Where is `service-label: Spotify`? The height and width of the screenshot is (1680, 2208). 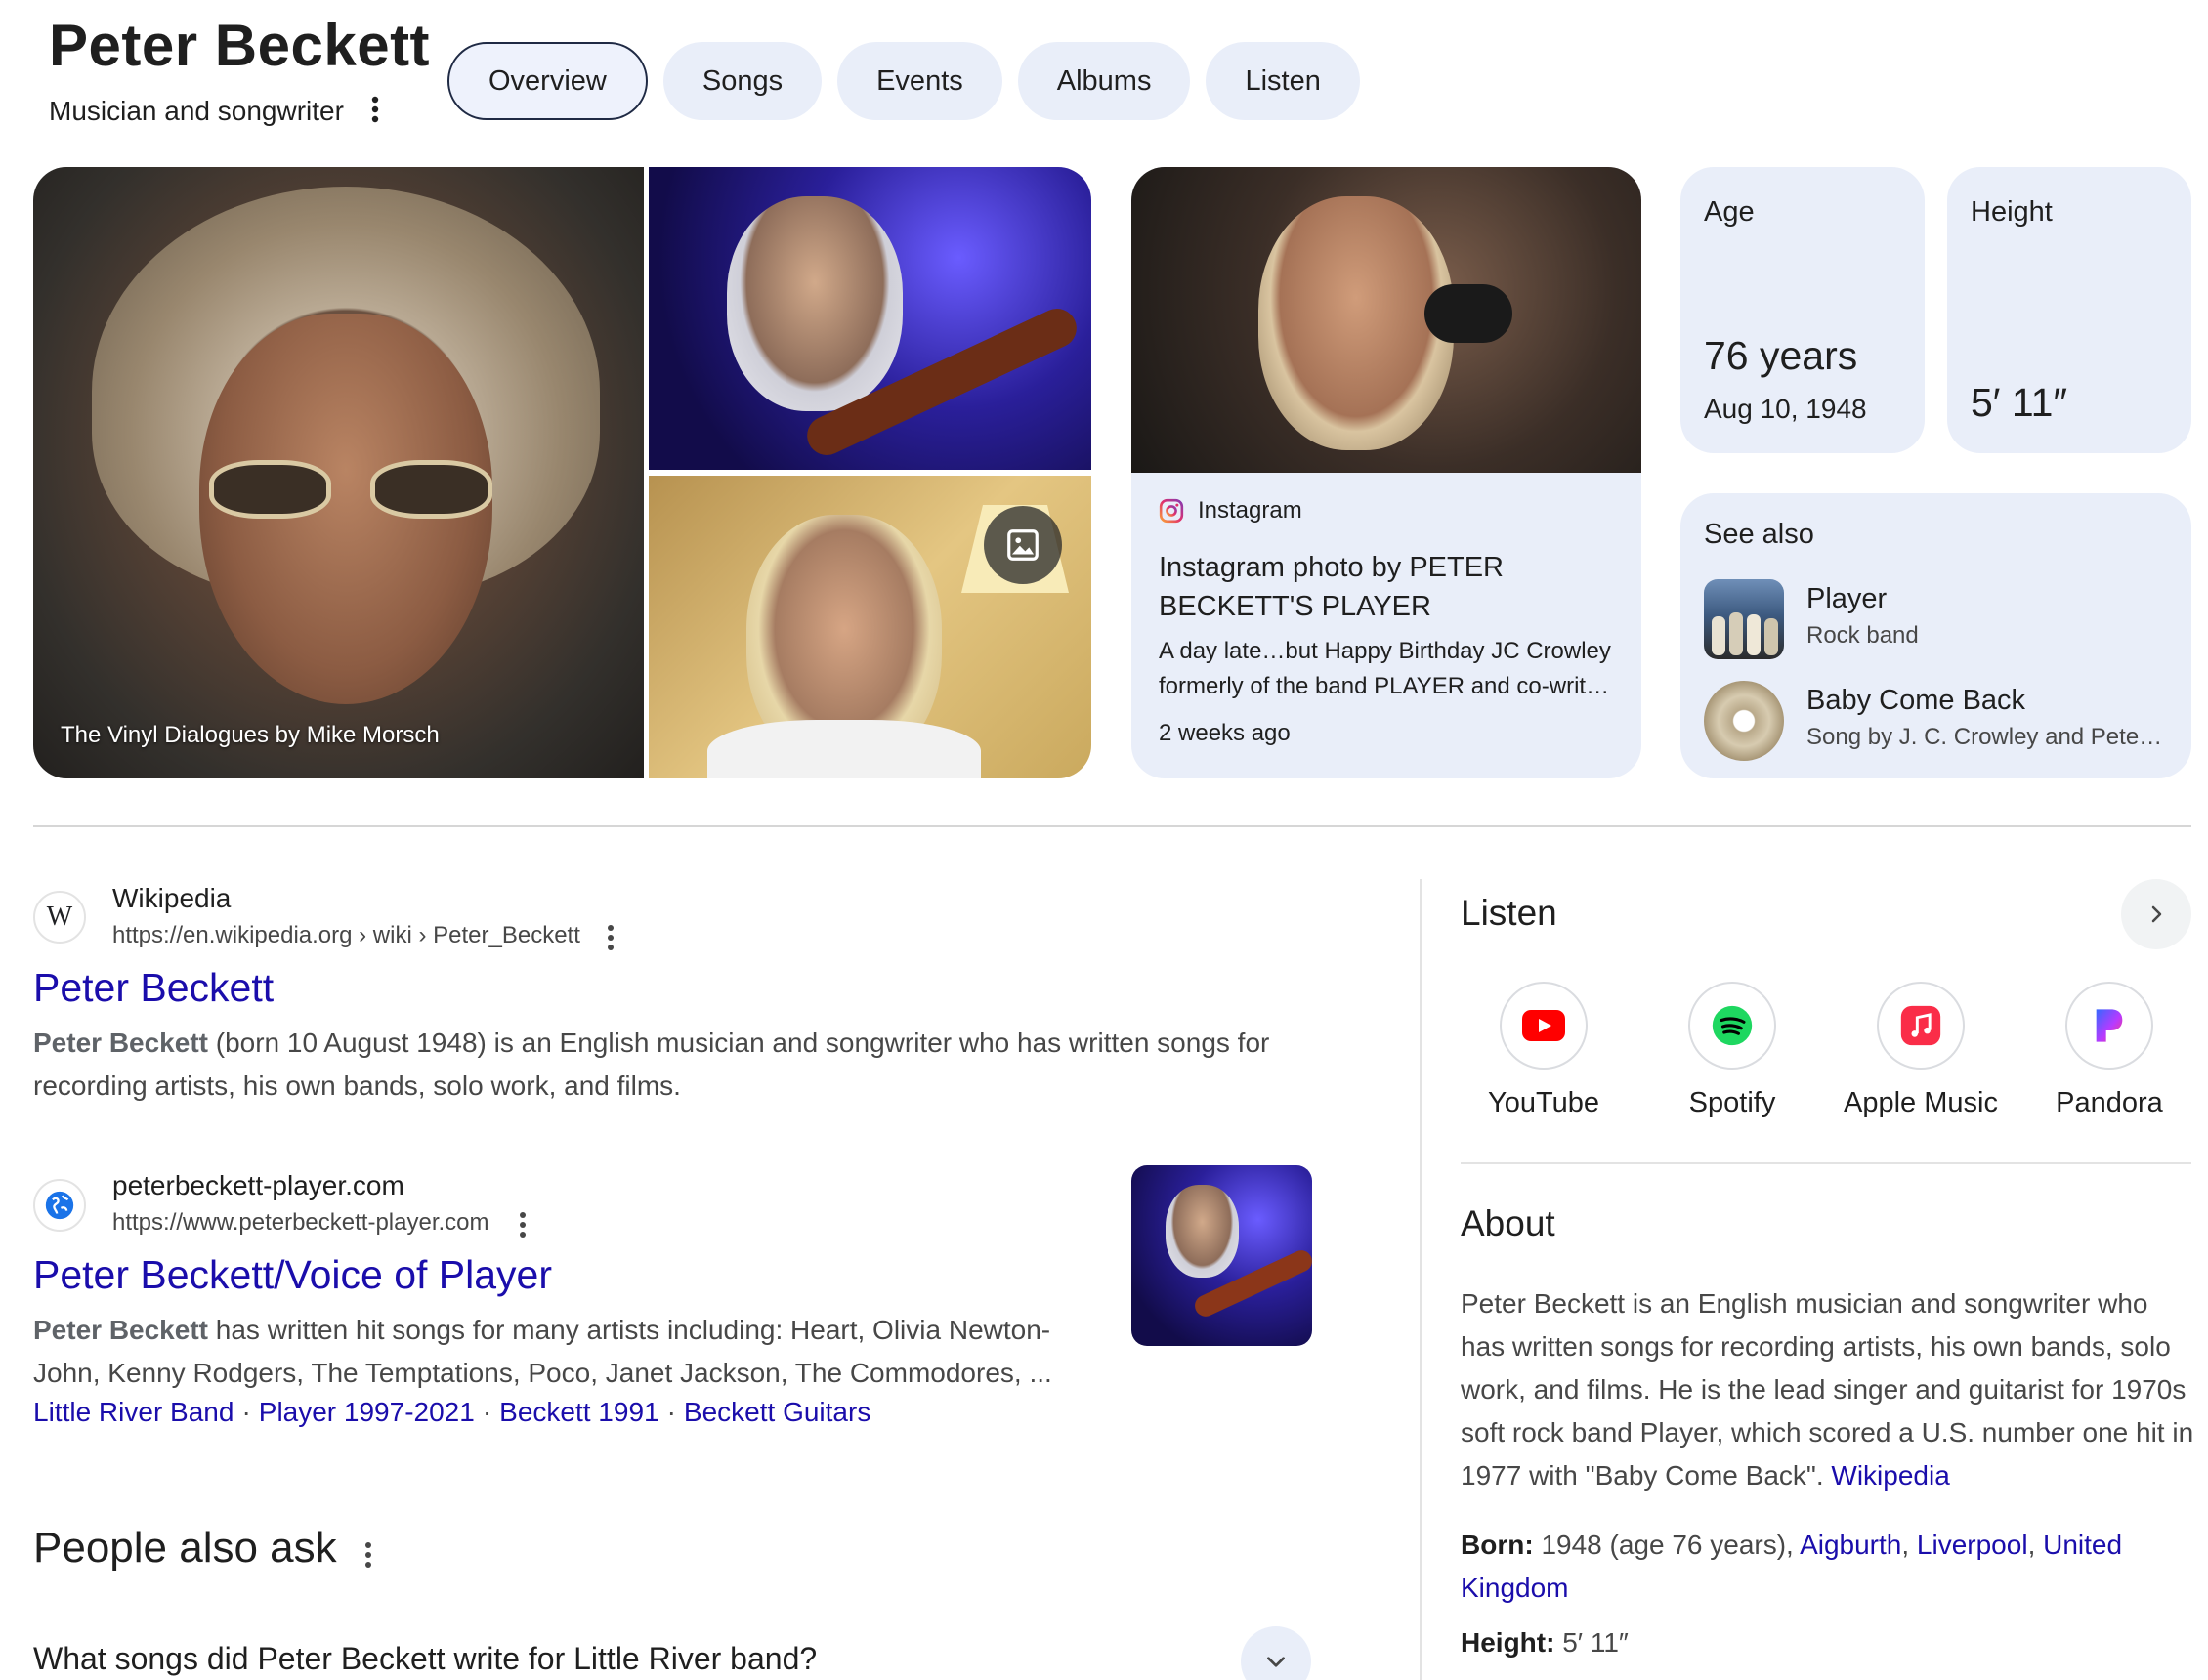 service-label: Spotify is located at coordinates (1732, 1102).